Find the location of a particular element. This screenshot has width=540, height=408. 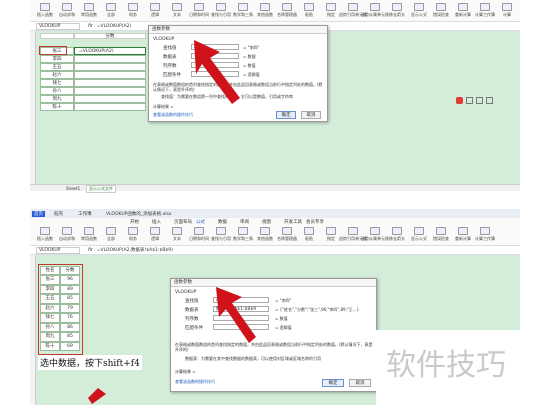

menu-item: 审阅 is located at coordinates (244, 222).